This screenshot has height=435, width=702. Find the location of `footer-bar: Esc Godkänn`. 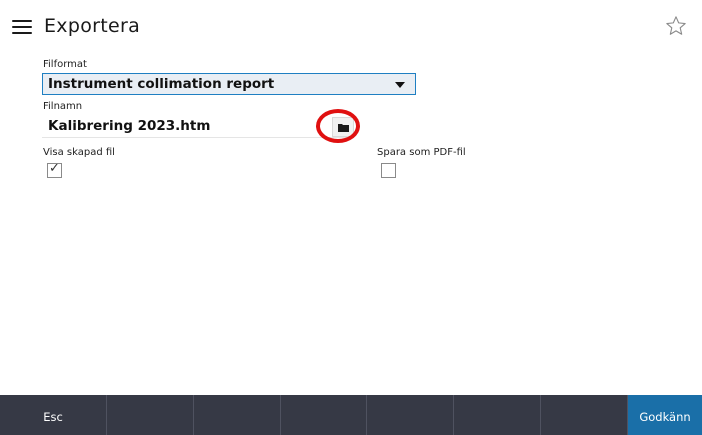

footer-bar: Esc Godkänn is located at coordinates (351, 415).